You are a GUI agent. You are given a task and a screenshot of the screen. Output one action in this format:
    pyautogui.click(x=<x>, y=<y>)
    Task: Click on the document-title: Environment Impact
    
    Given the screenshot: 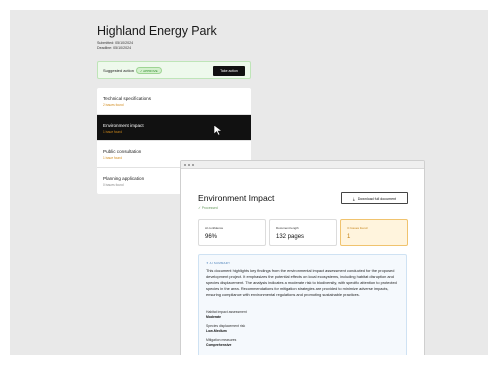 What is the action you would take?
    pyautogui.click(x=236, y=198)
    